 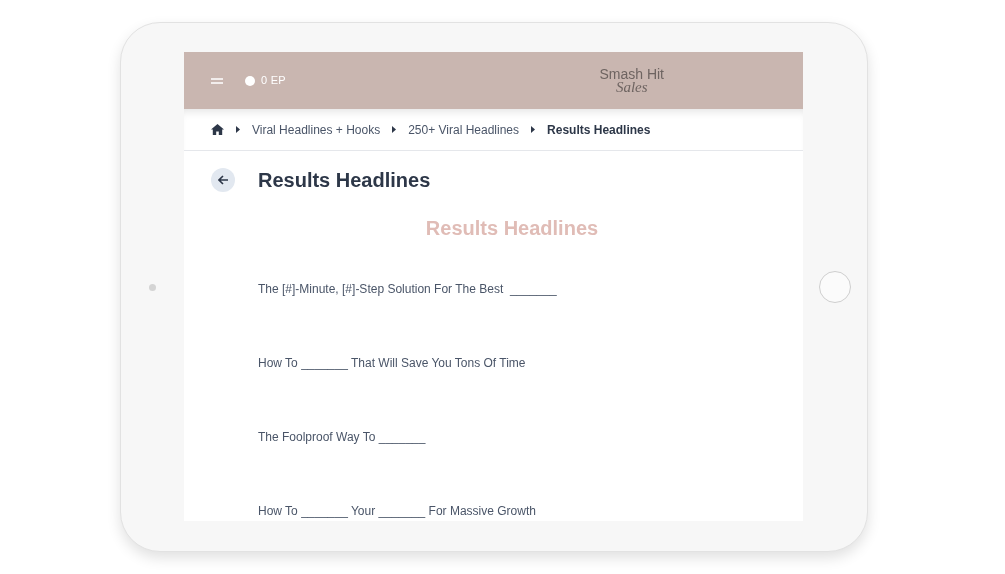 What do you see at coordinates (217, 129) in the screenshot?
I see `home-icon` at bounding box center [217, 129].